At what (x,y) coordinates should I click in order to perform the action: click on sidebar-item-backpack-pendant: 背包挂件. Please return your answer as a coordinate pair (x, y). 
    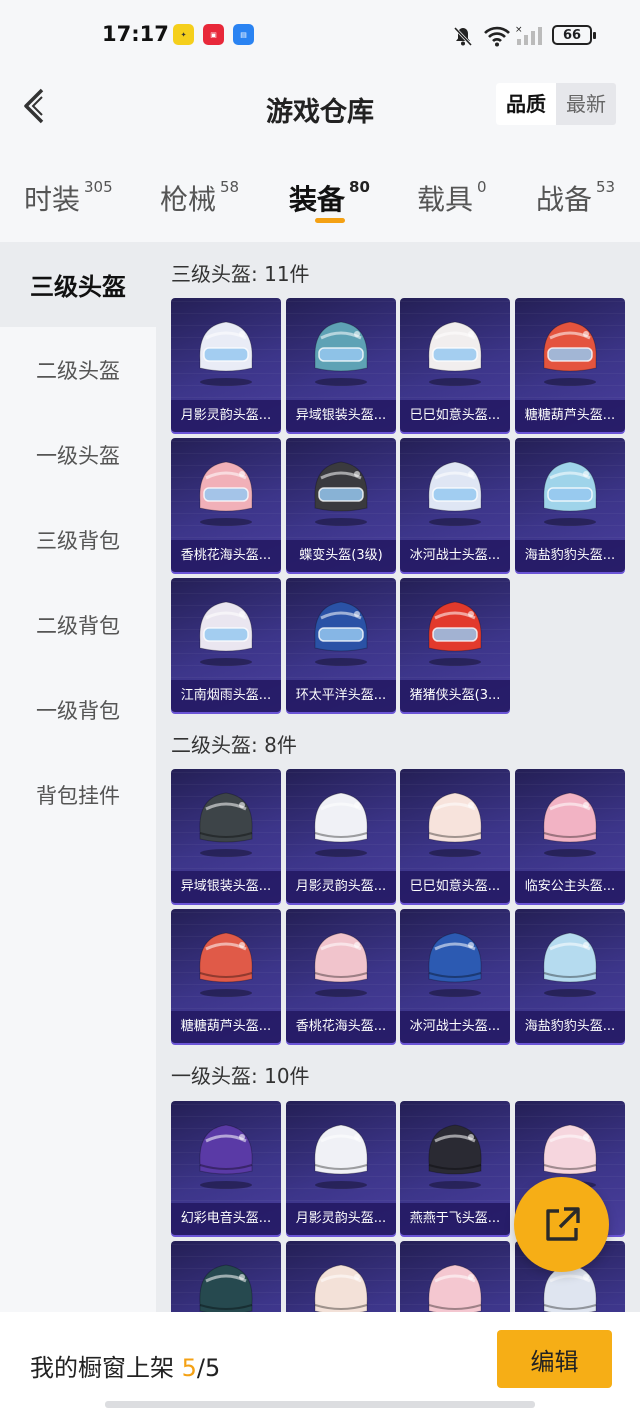
    Looking at the image, I should click on (78, 794).